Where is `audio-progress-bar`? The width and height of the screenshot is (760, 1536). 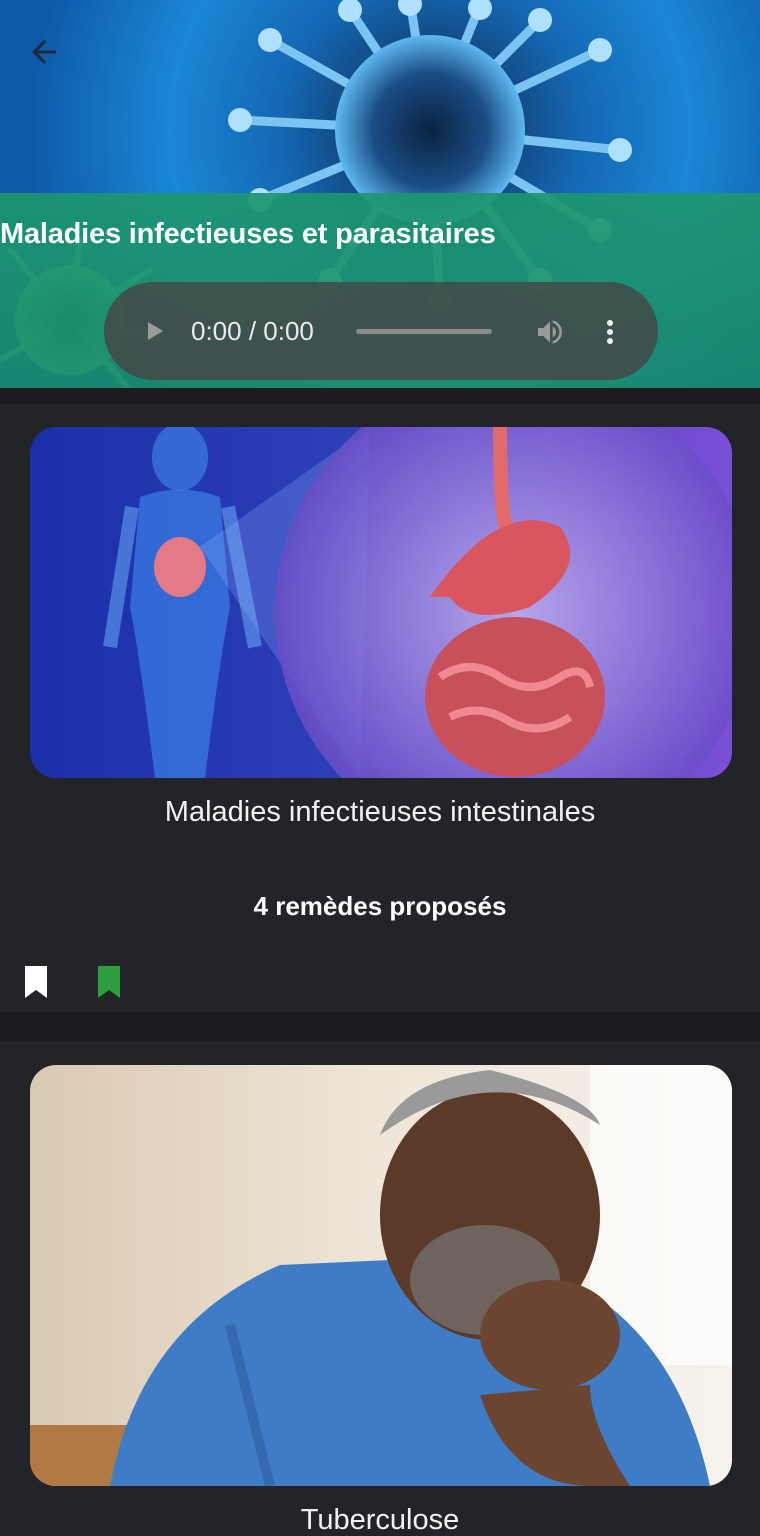
audio-progress-bar is located at coordinates (424, 331).